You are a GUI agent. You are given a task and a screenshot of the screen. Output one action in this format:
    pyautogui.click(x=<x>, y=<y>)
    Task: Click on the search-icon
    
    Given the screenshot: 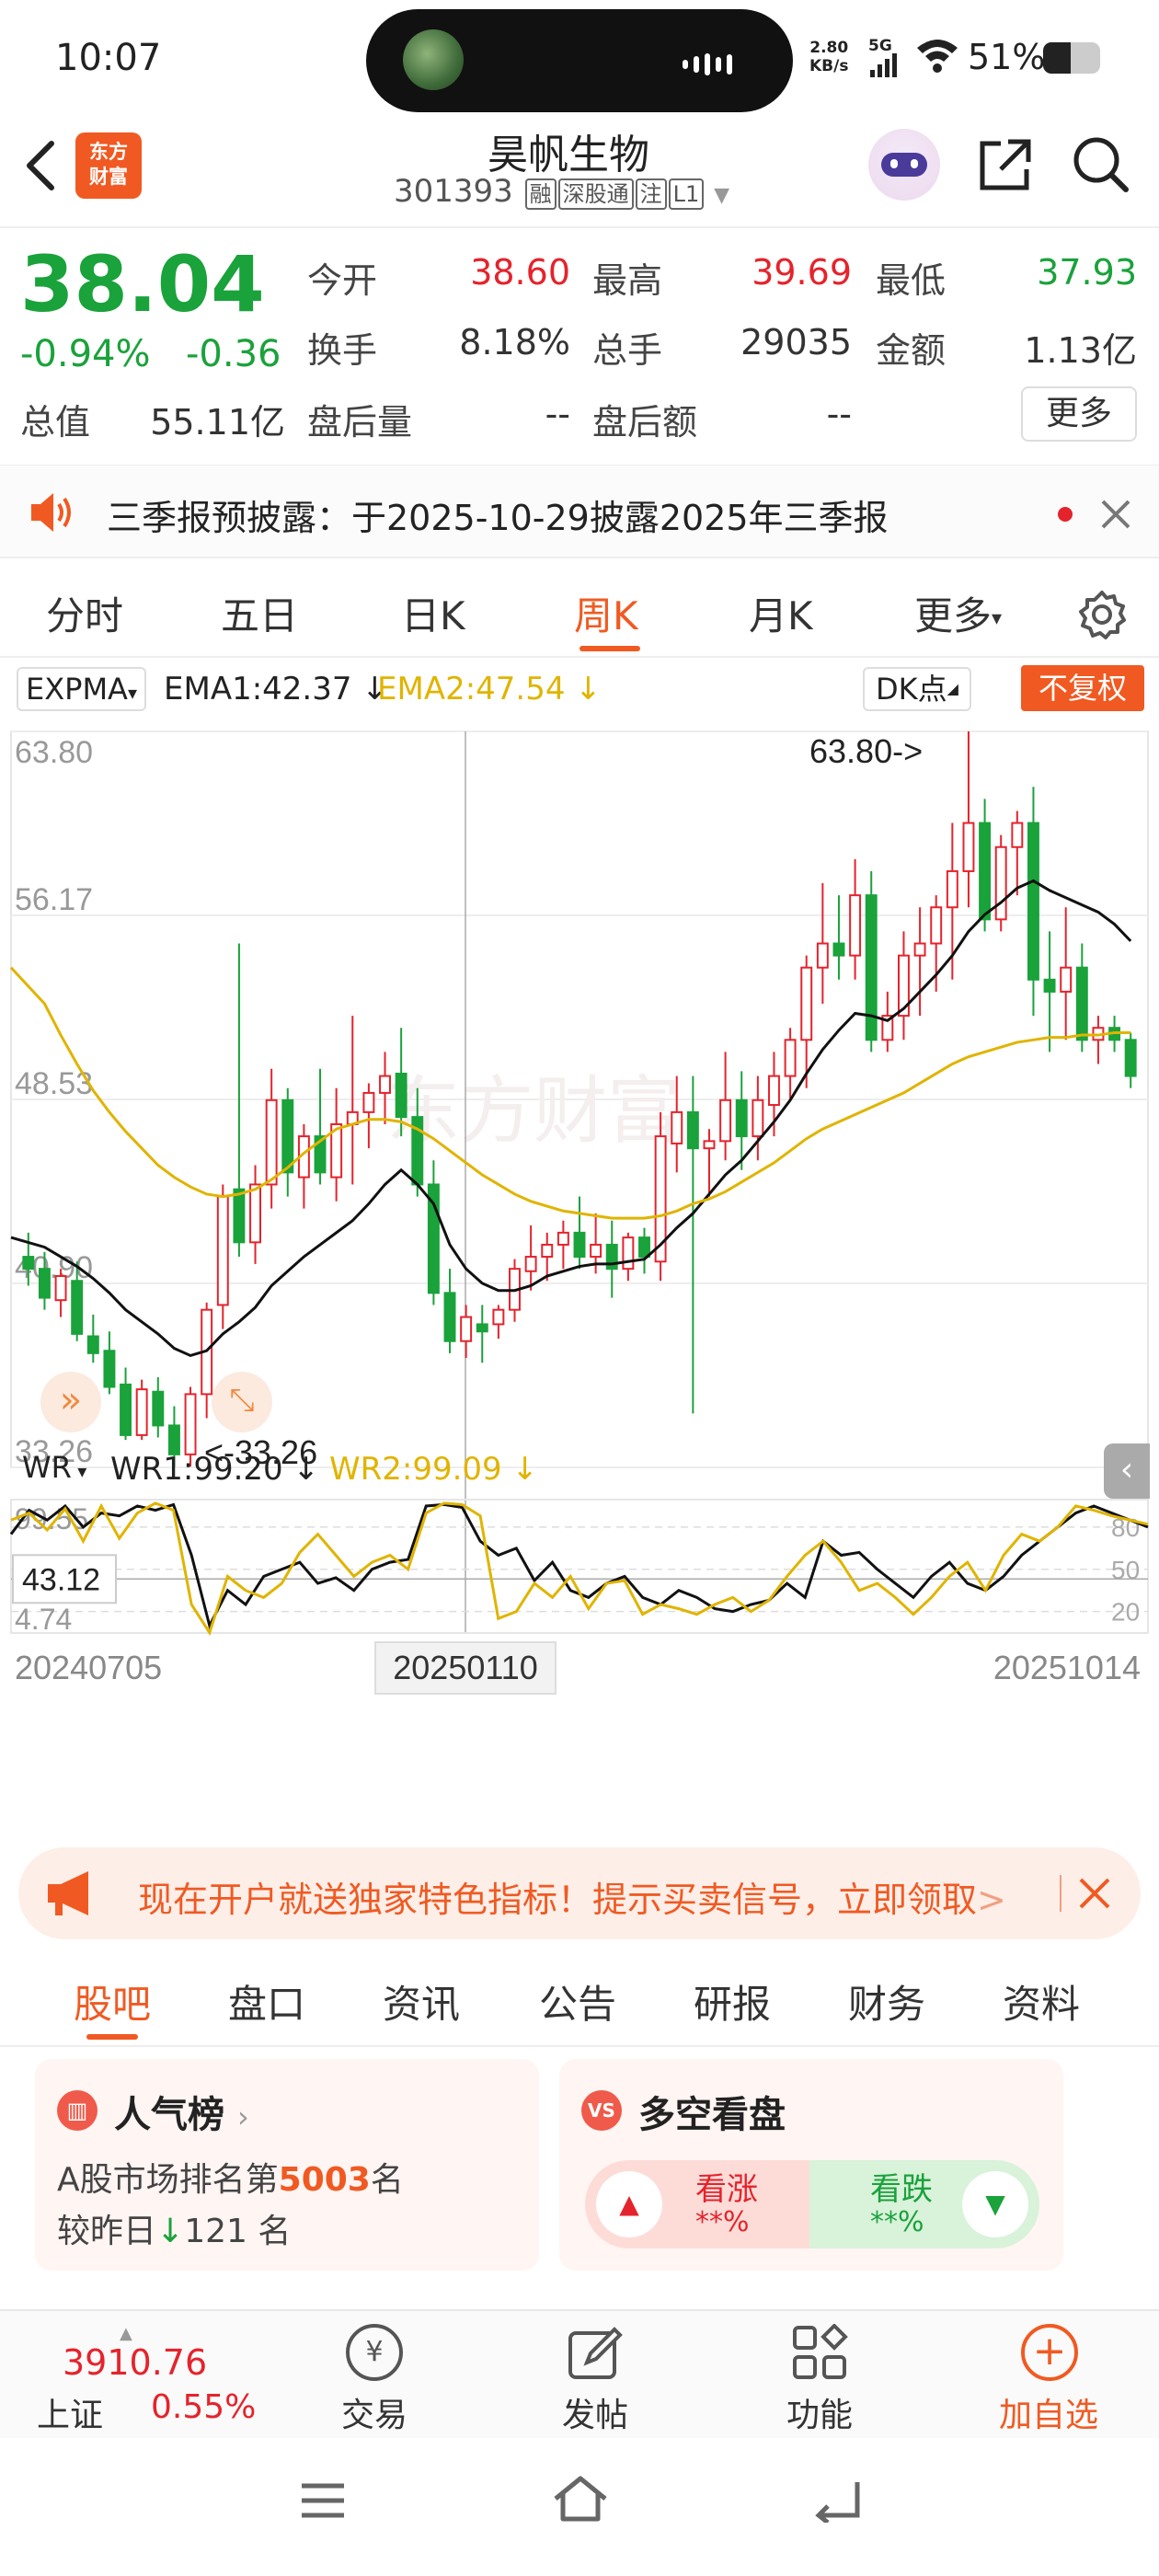 What is the action you would take?
    pyautogui.click(x=1101, y=164)
    